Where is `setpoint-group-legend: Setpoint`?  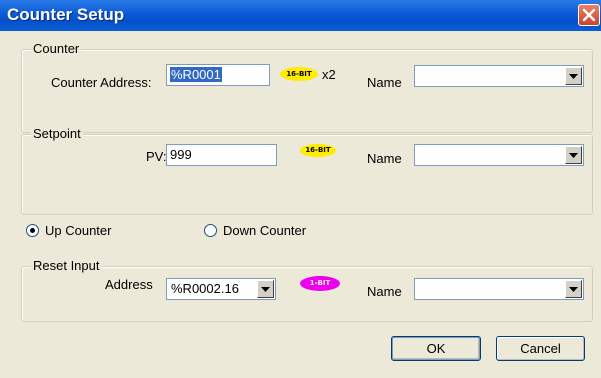
setpoint-group-legend: Setpoint is located at coordinates (57, 134).